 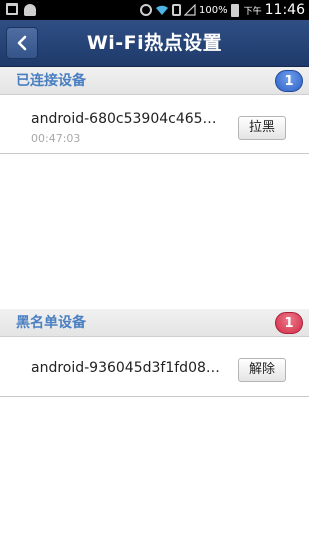 What do you see at coordinates (30, 10) in the screenshot?
I see `android-icon` at bounding box center [30, 10].